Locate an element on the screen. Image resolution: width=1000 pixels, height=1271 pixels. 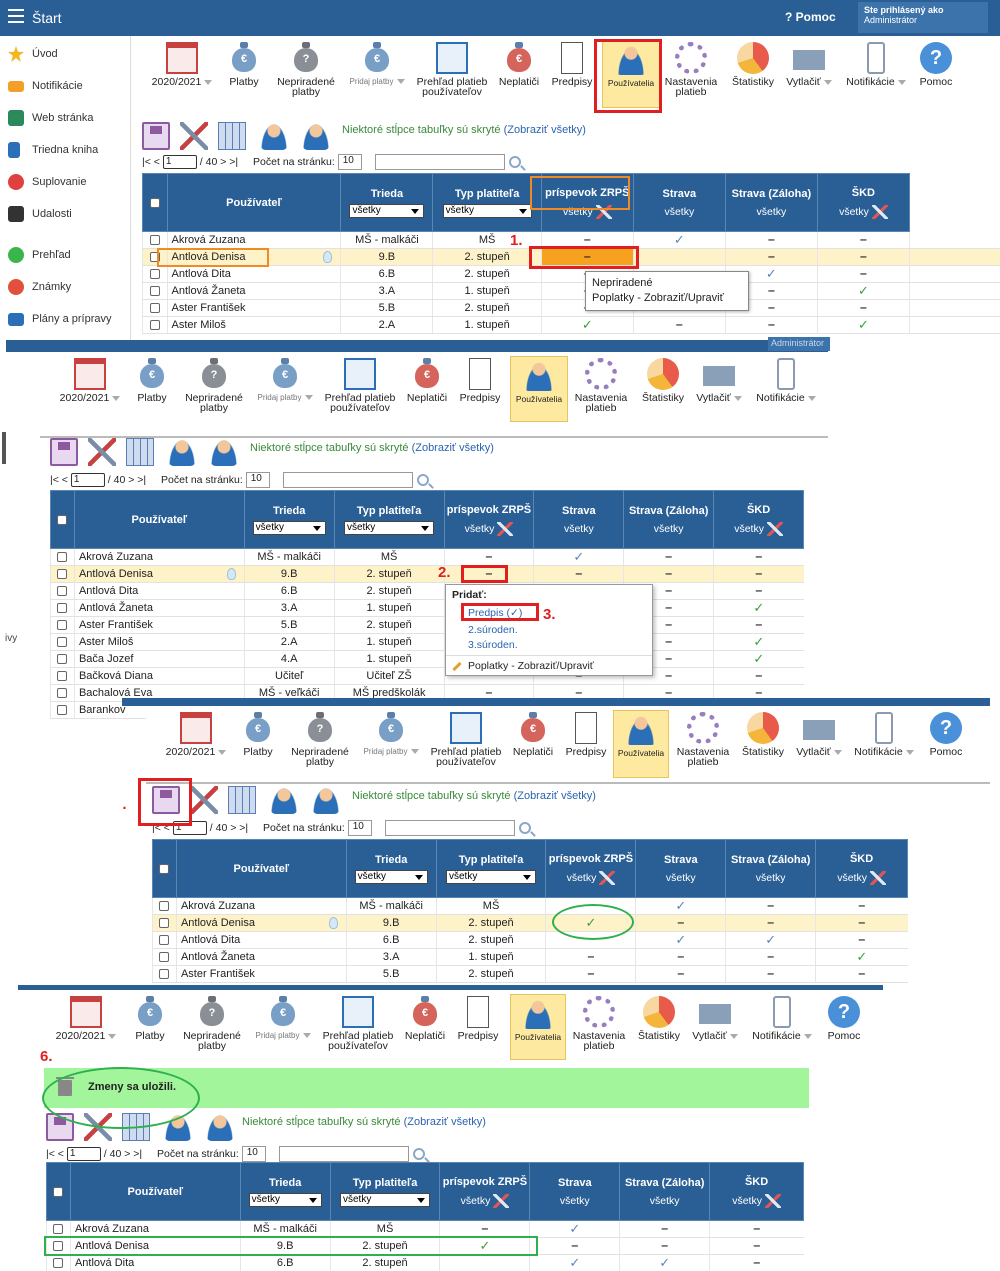
row-checkbox is located at coordinates (154, 308).